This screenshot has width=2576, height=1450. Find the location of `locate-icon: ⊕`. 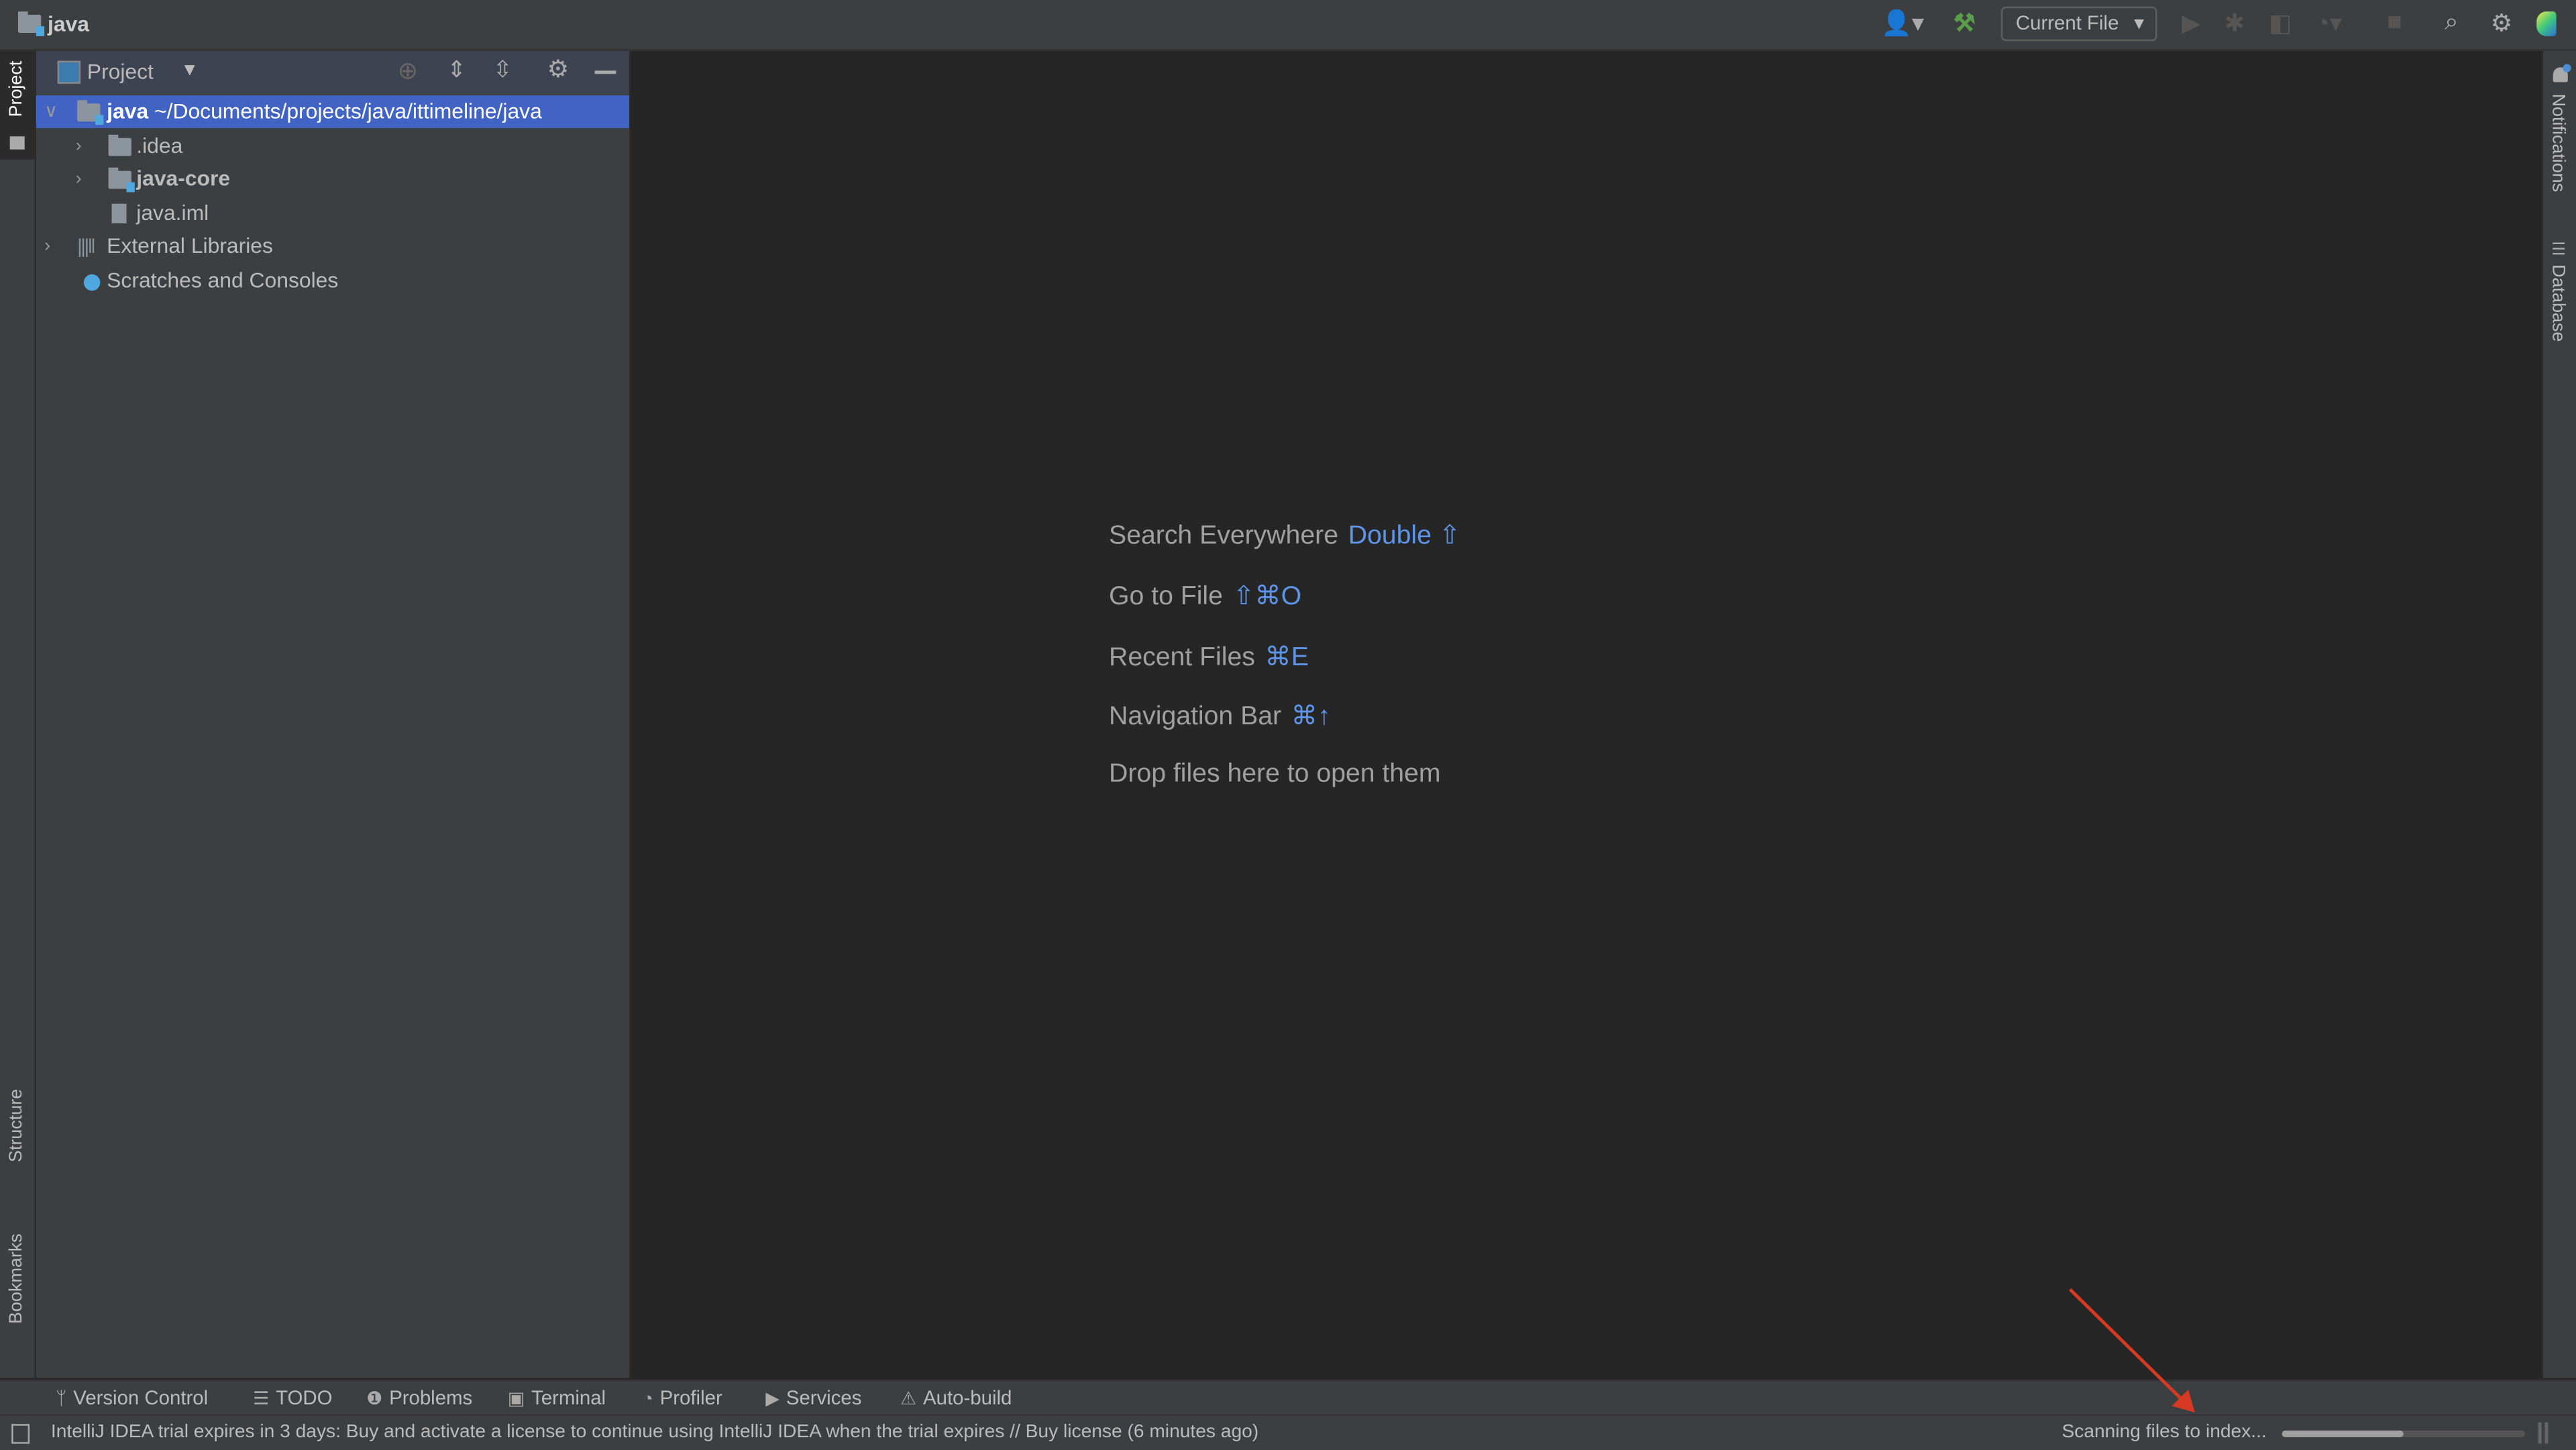

locate-icon: ⊕ is located at coordinates (408, 71).